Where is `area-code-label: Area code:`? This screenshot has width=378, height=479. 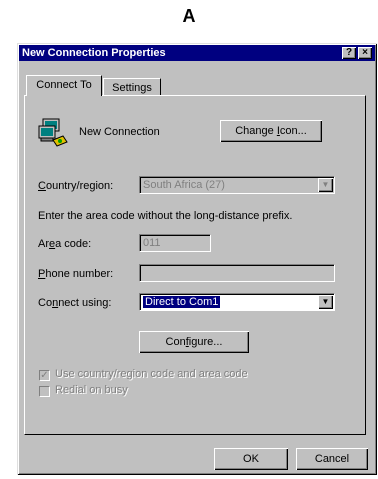
area-code-label: Area code: is located at coordinates (65, 244).